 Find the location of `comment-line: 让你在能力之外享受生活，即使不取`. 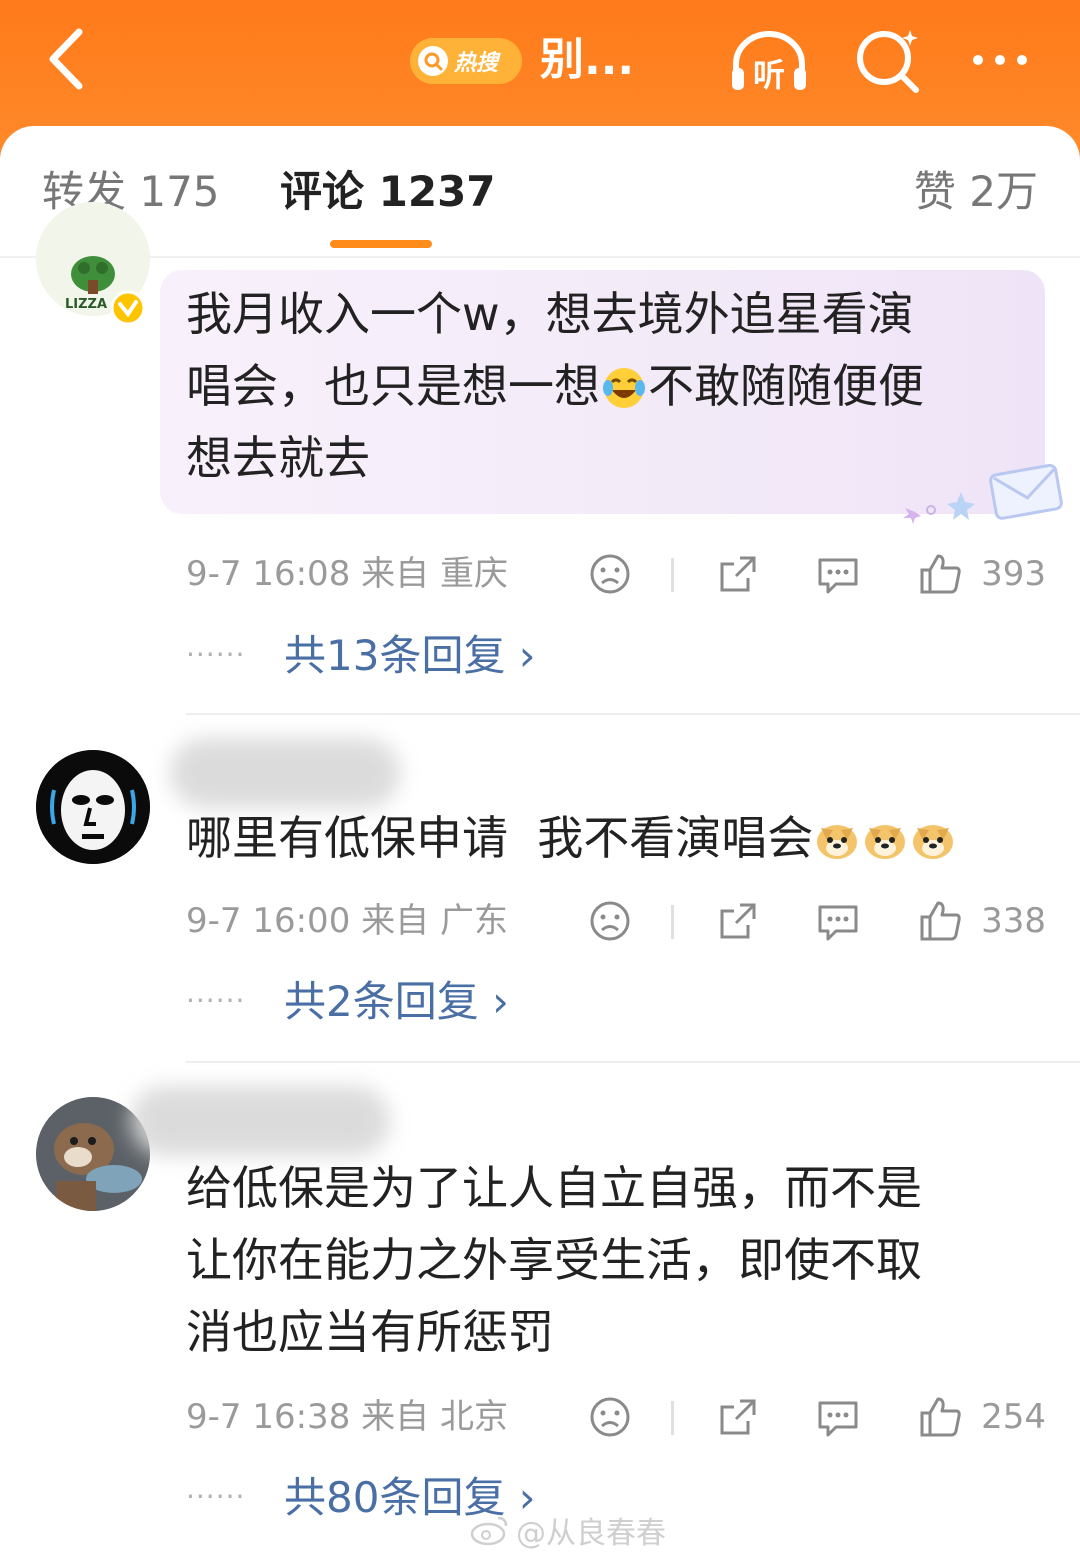

comment-line: 让你在能力之外享受生活，即使不取 is located at coordinates (554, 1260).